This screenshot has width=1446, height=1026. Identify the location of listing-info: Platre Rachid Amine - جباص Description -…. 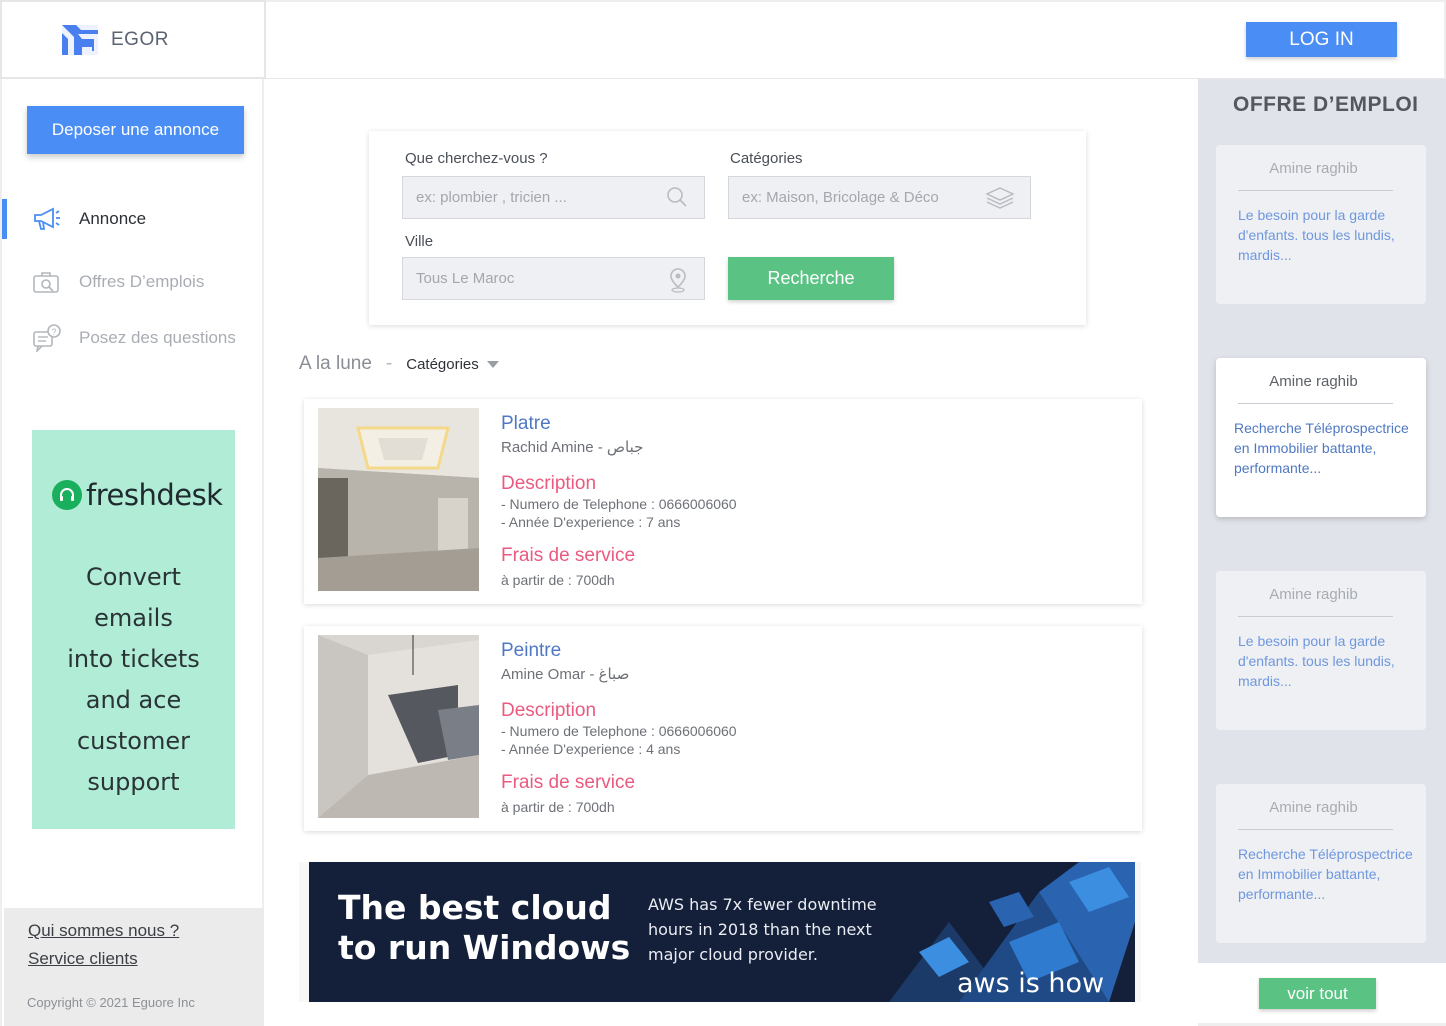
(619, 501).